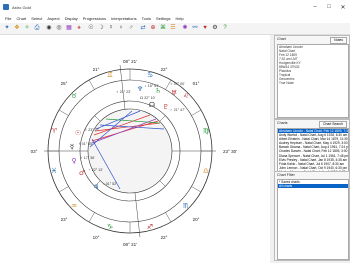 The height and width of the screenshot is (268, 350). What do you see at coordinates (7, 28) in the screenshot?
I see `new-chart-icon: ✦` at bounding box center [7, 28].